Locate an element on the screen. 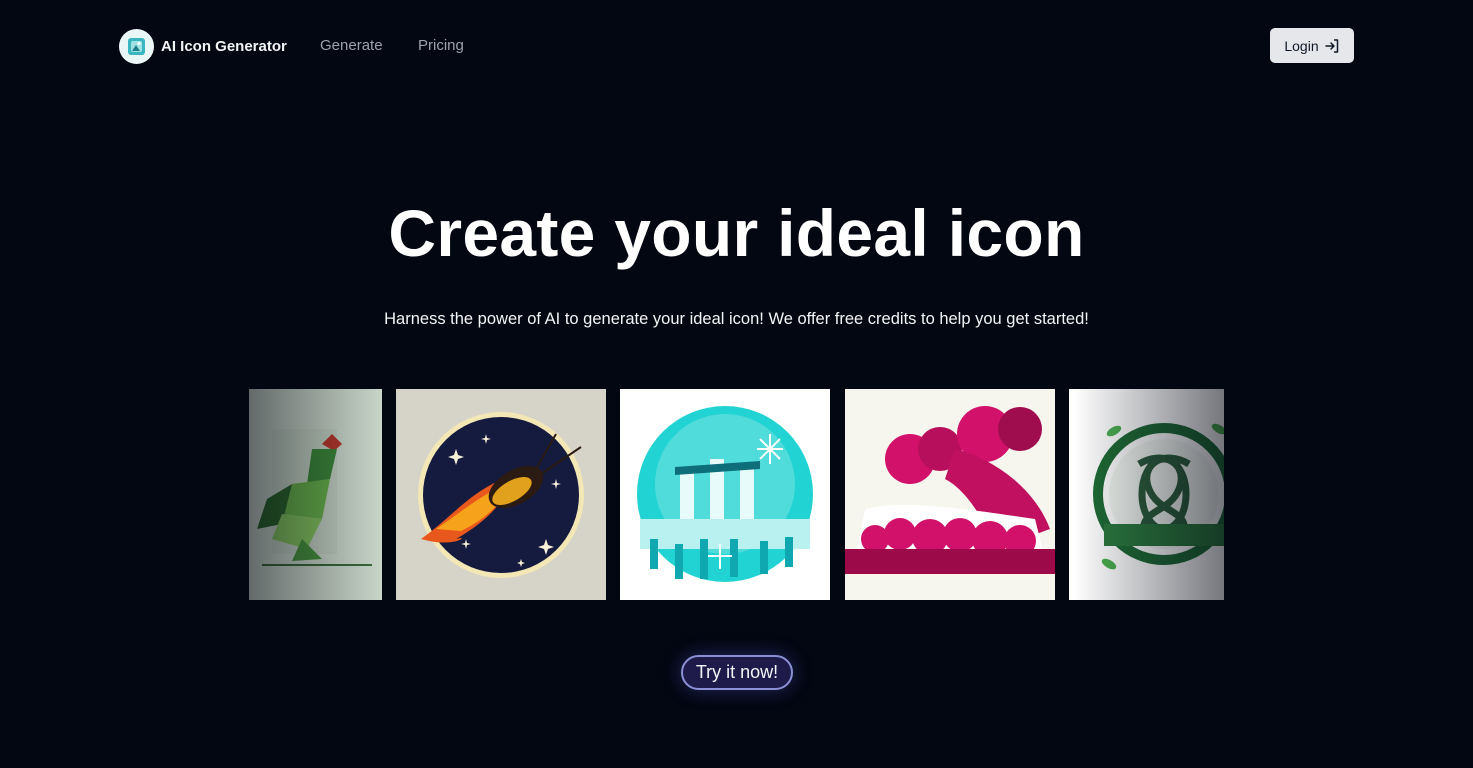 The image size is (1473, 768). gallery-tile-marina is located at coordinates (725, 494).